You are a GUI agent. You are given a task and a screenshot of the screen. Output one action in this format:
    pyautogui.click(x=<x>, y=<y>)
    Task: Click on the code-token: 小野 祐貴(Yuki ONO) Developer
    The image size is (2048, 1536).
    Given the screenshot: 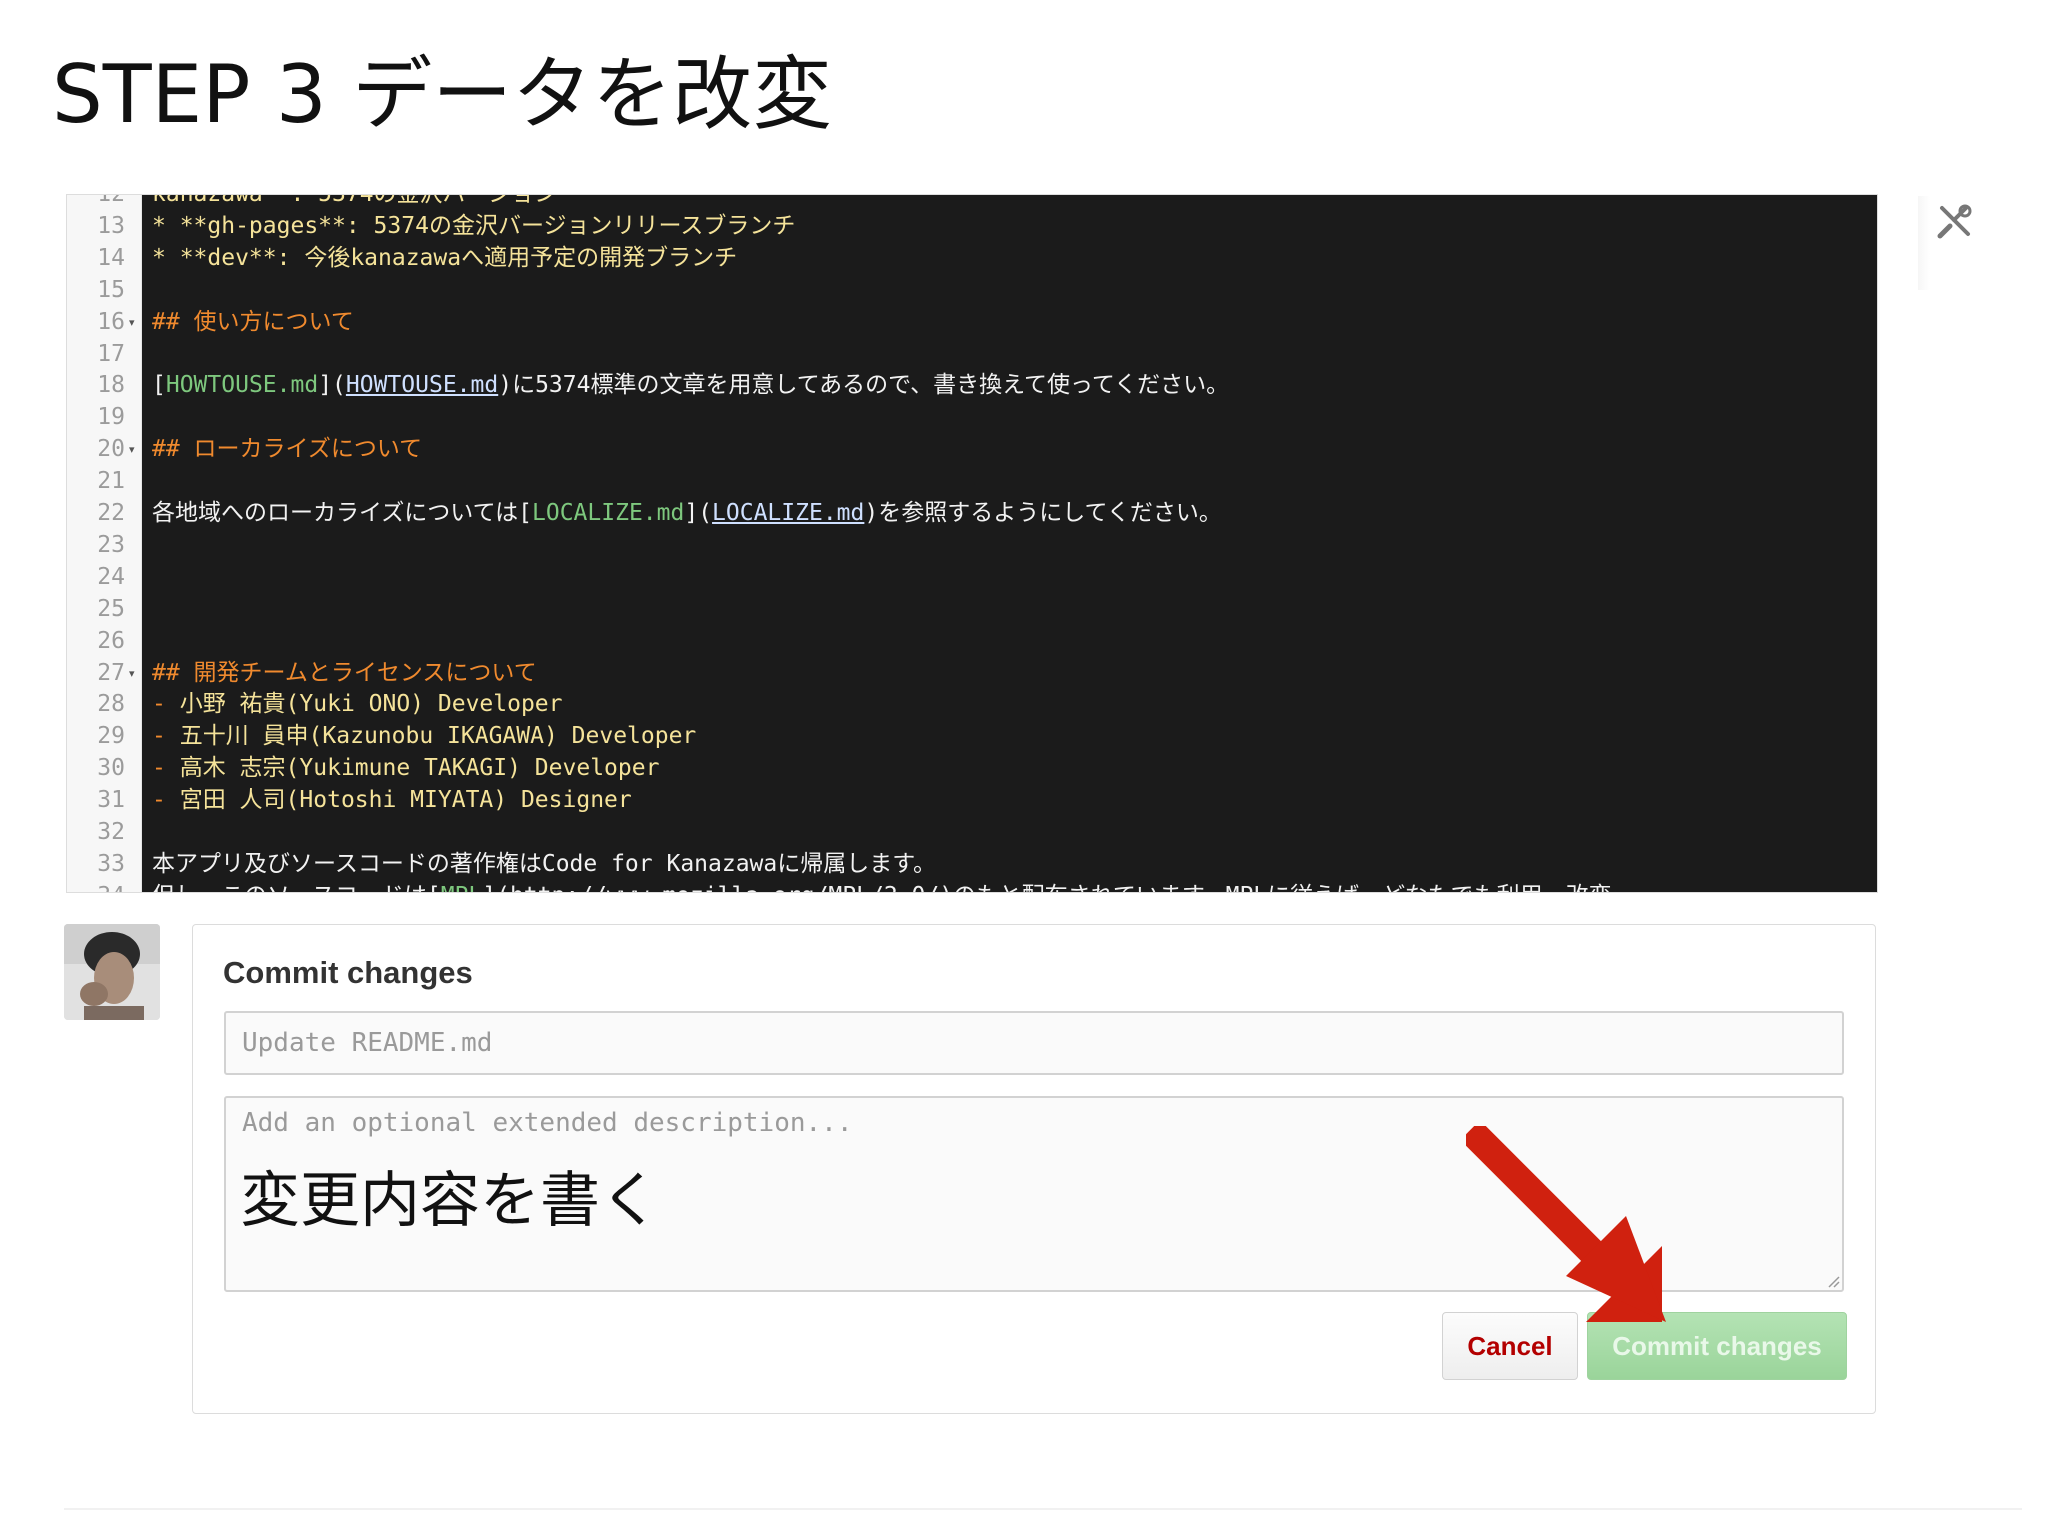 What is the action you would take?
    pyautogui.click(x=371, y=704)
    